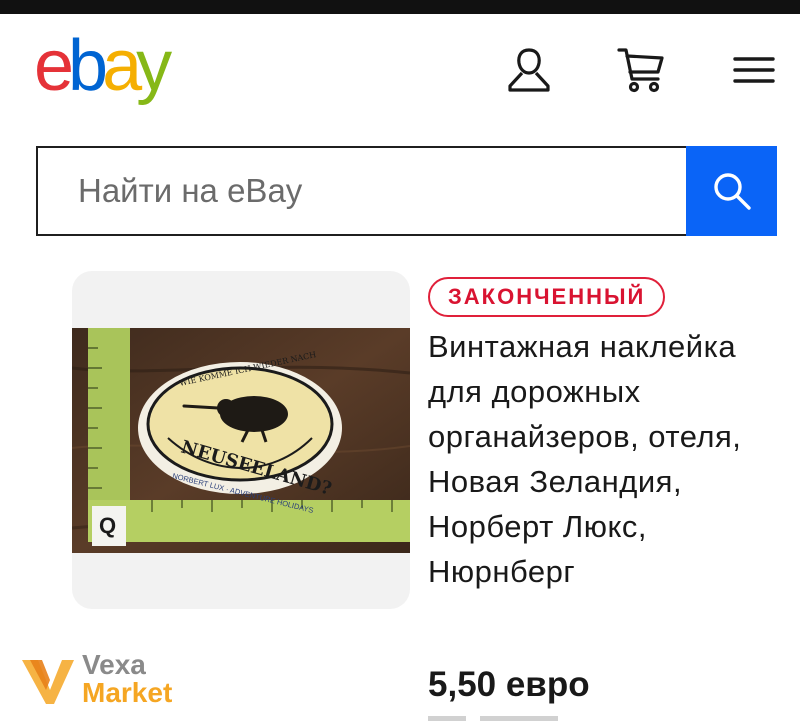  I want to click on search-bar, so click(406, 191).